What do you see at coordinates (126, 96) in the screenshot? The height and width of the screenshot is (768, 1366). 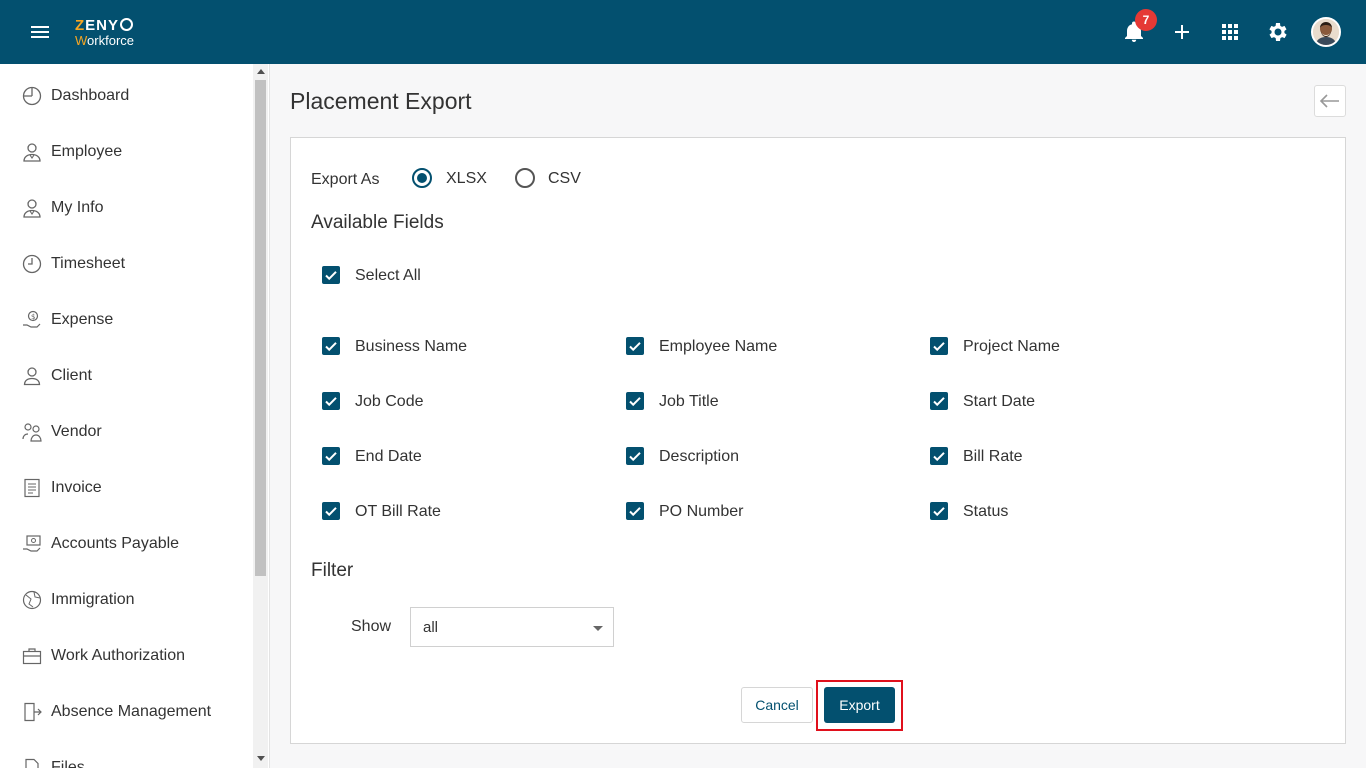 I see `sidebar-item-dashboard: Dashboard` at bounding box center [126, 96].